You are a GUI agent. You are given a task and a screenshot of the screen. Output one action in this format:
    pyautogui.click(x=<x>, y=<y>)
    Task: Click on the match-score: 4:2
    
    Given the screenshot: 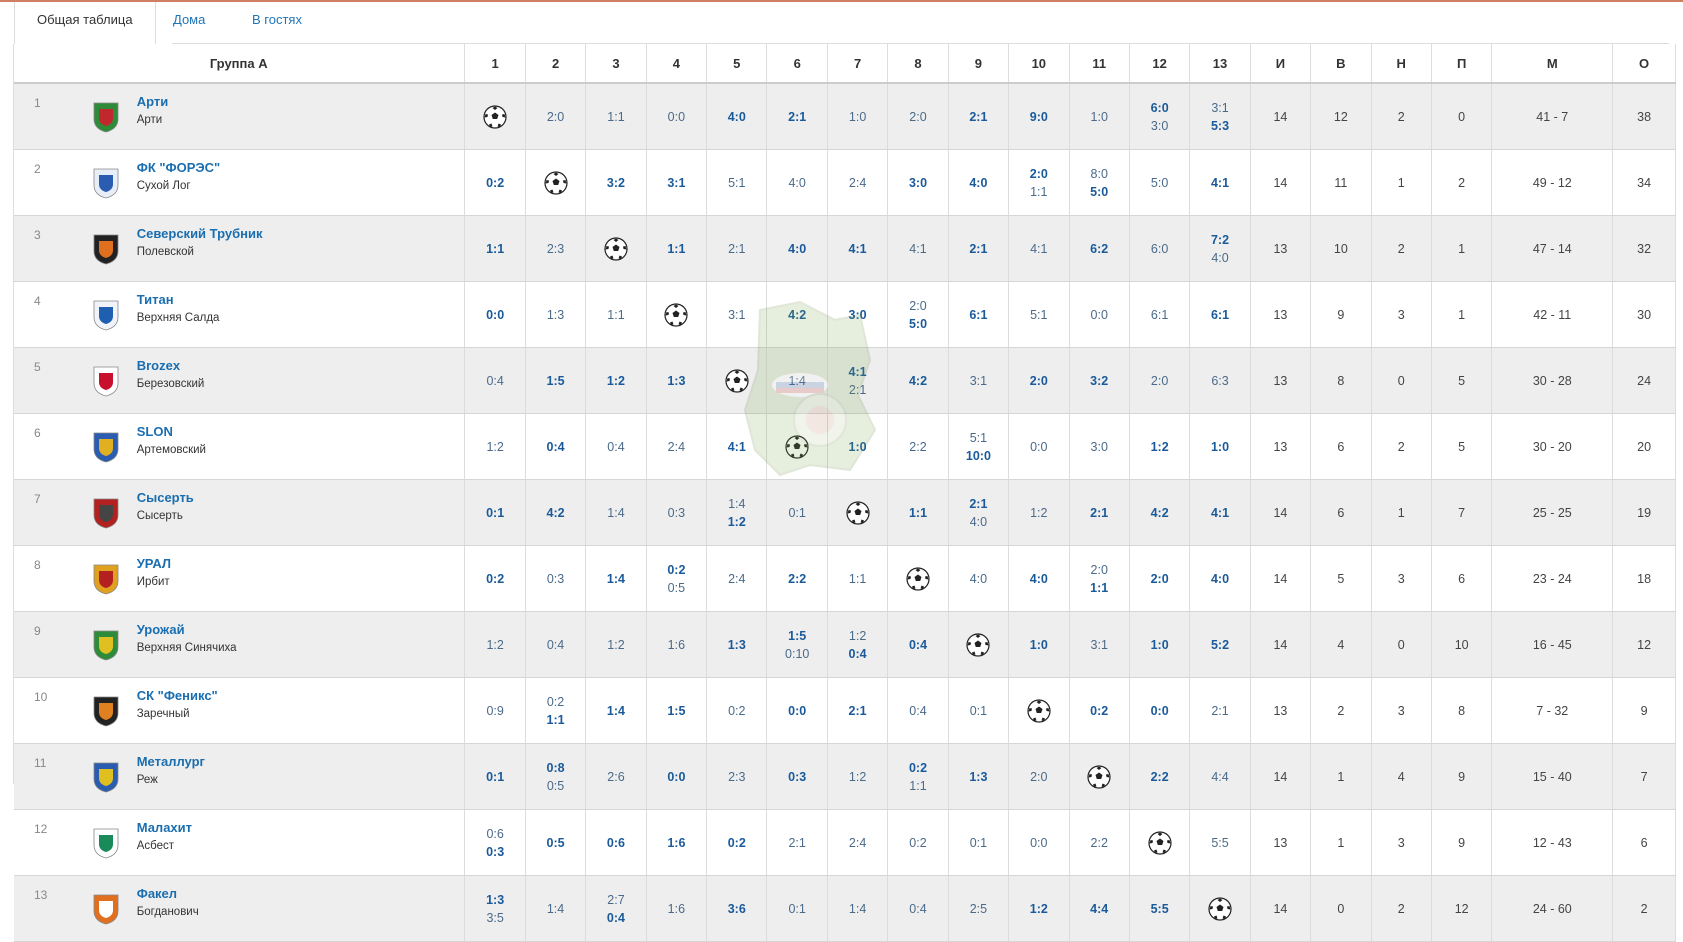 What is the action you would take?
    pyautogui.click(x=555, y=513)
    